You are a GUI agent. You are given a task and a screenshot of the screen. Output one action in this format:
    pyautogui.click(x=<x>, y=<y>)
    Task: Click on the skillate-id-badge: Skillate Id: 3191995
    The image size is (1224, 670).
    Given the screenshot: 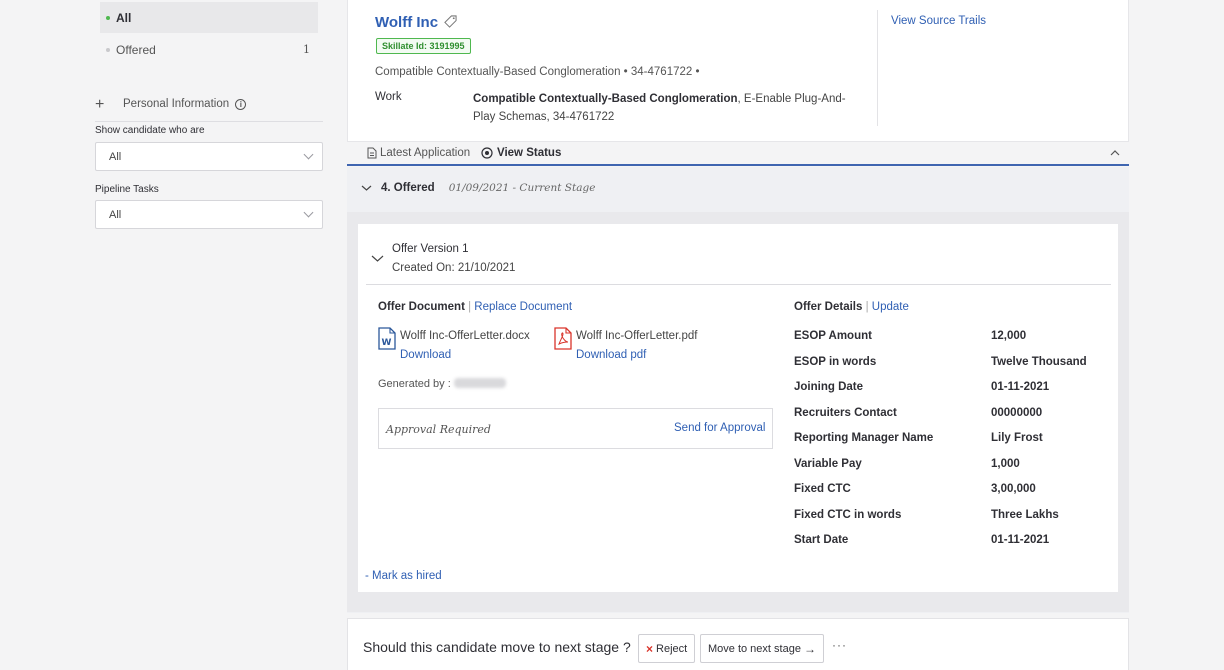 What is the action you would take?
    pyautogui.click(x=423, y=46)
    